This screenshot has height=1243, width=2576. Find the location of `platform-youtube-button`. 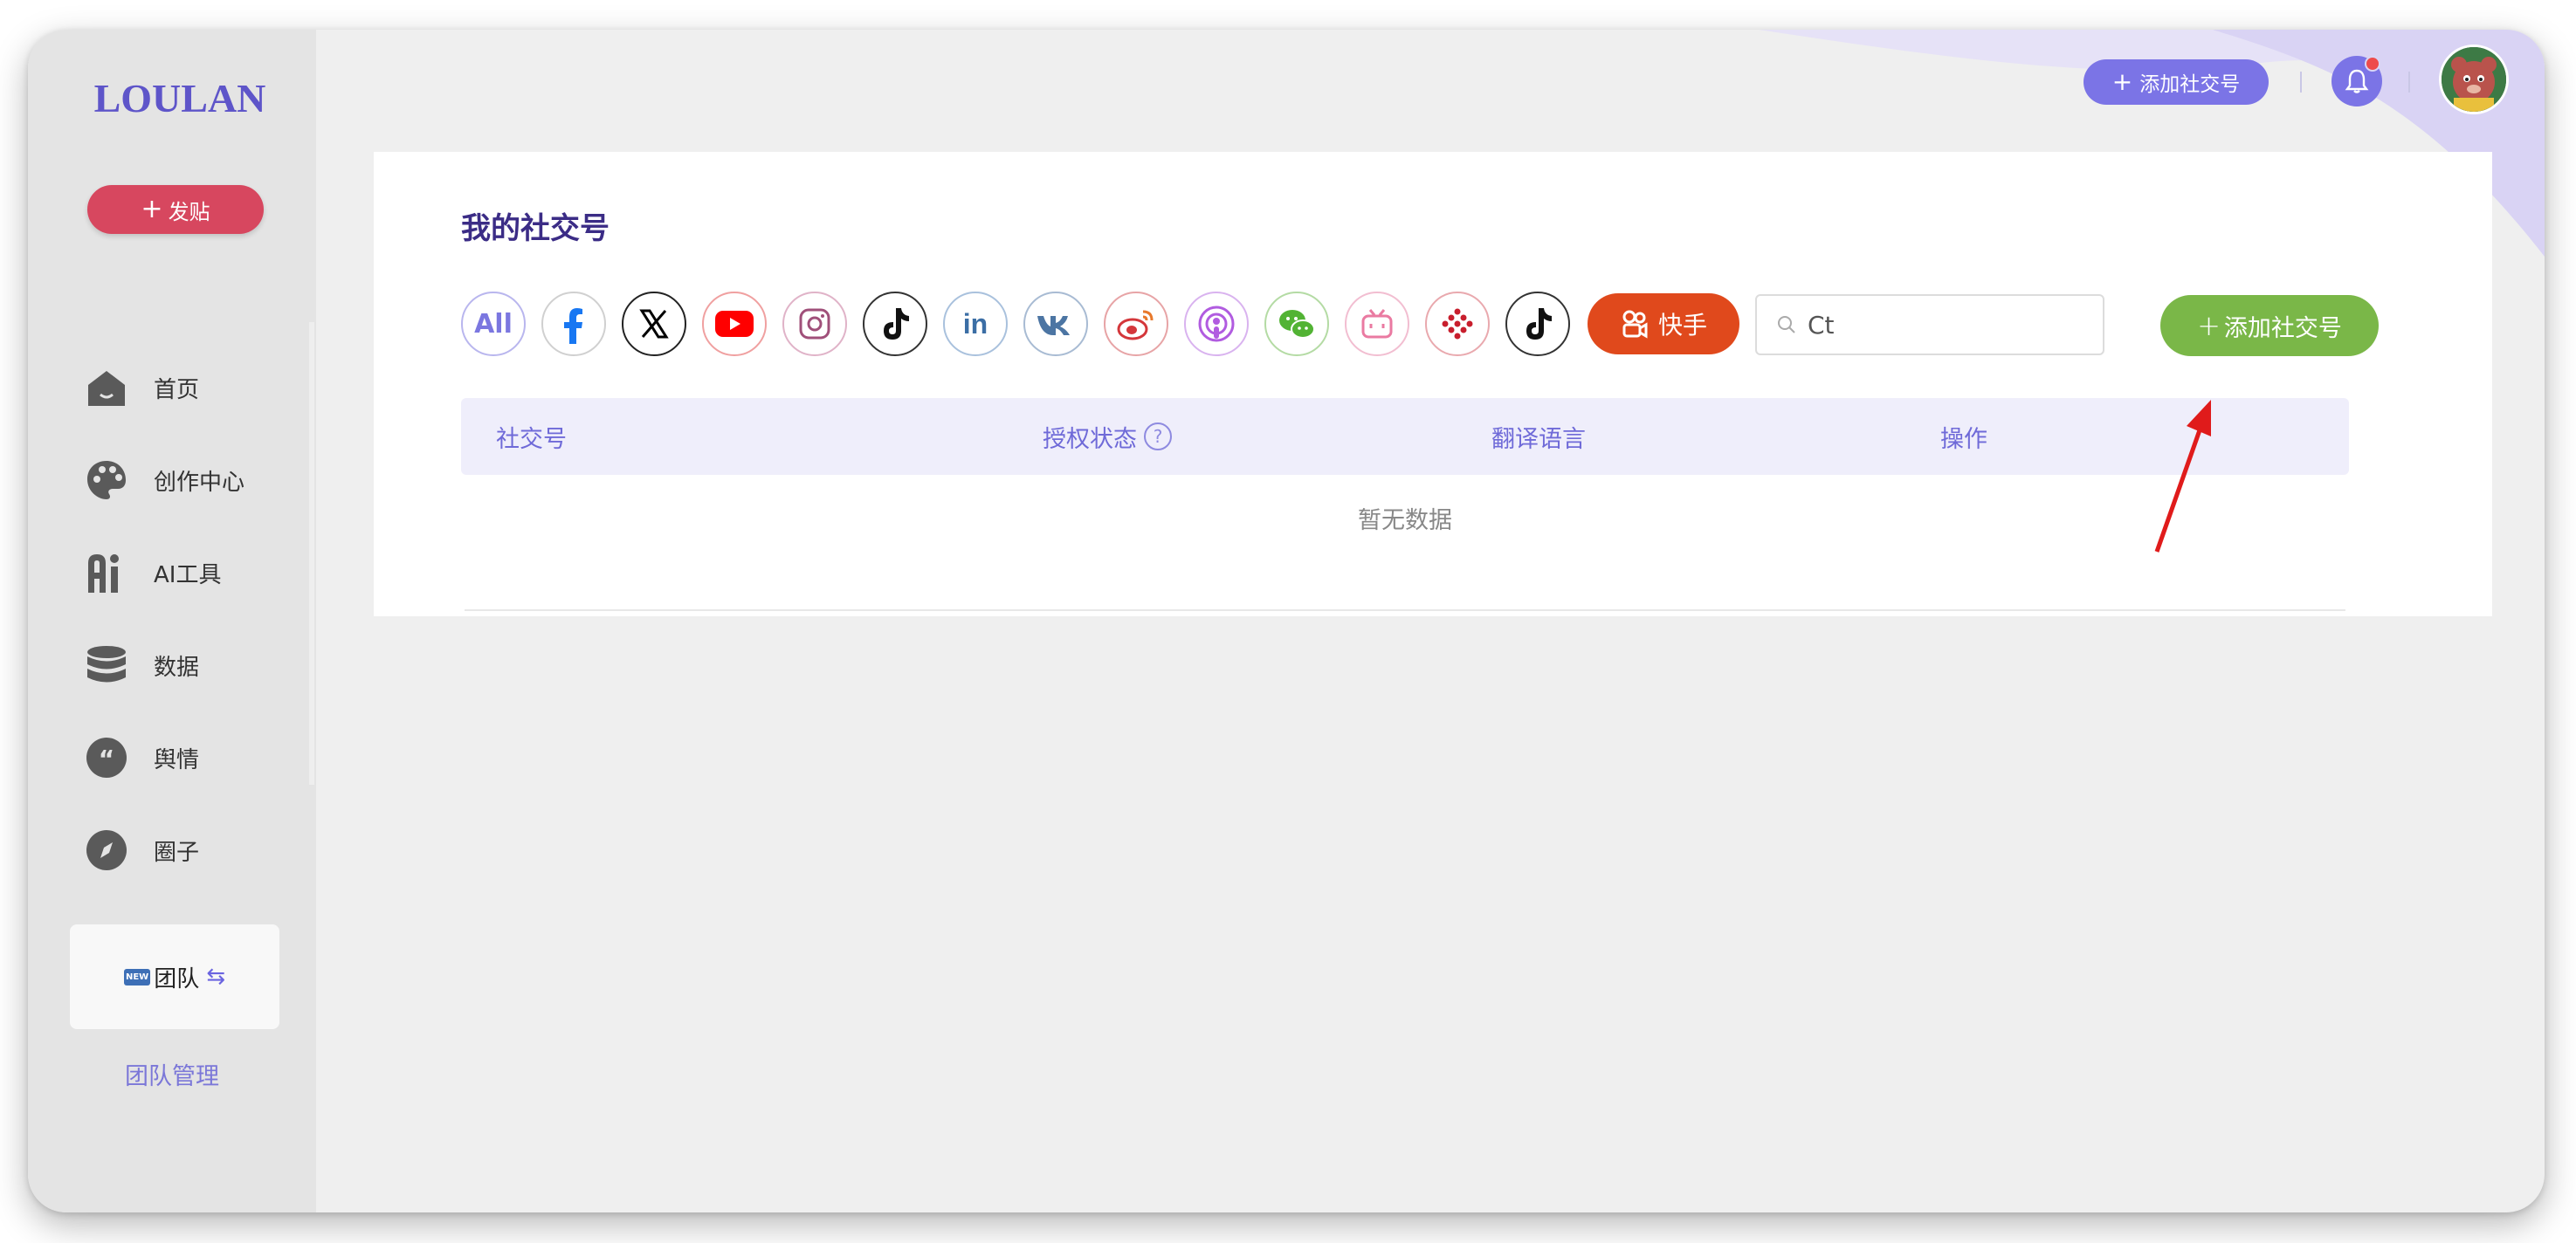

platform-youtube-button is located at coordinates (734, 324).